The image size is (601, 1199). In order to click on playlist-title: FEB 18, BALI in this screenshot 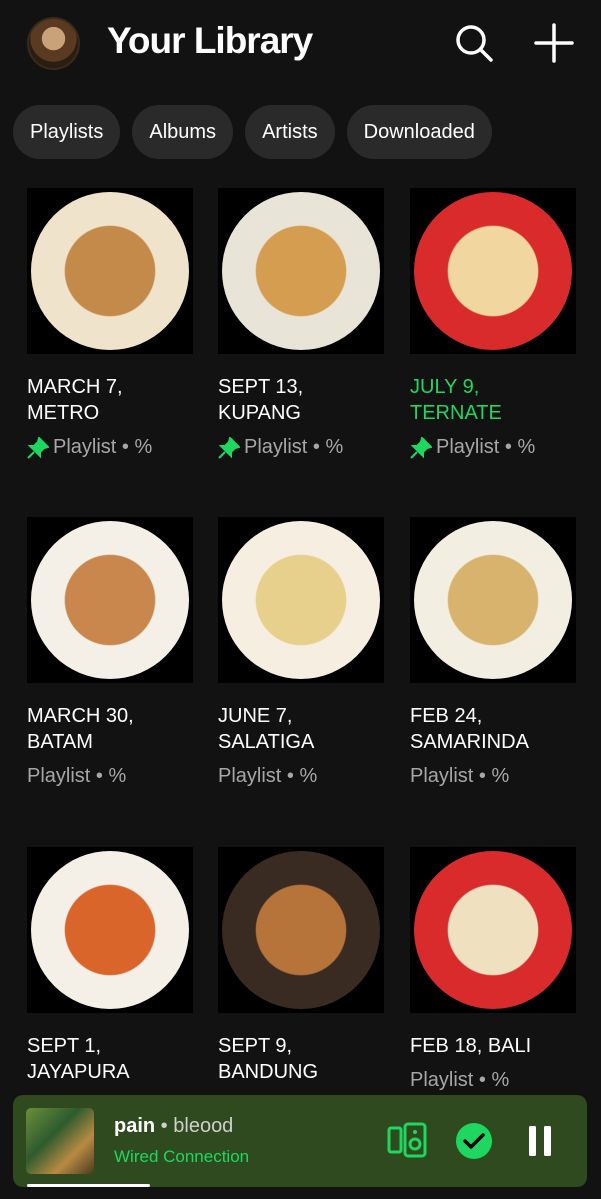, I will do `click(493, 1046)`.